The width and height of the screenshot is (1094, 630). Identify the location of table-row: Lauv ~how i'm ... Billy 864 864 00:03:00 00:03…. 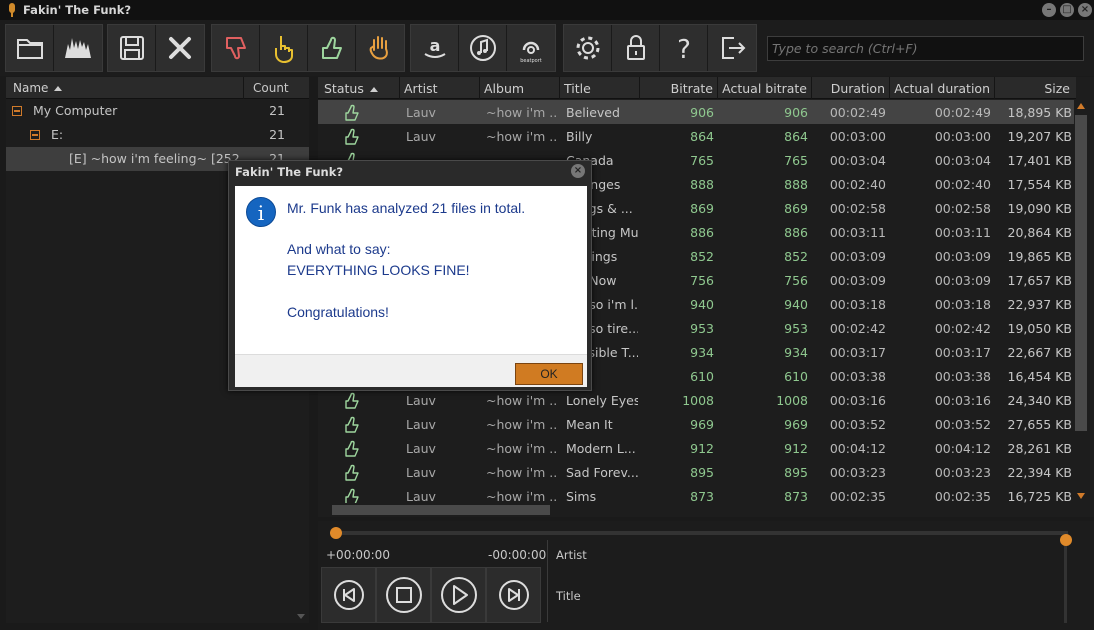
(697, 136).